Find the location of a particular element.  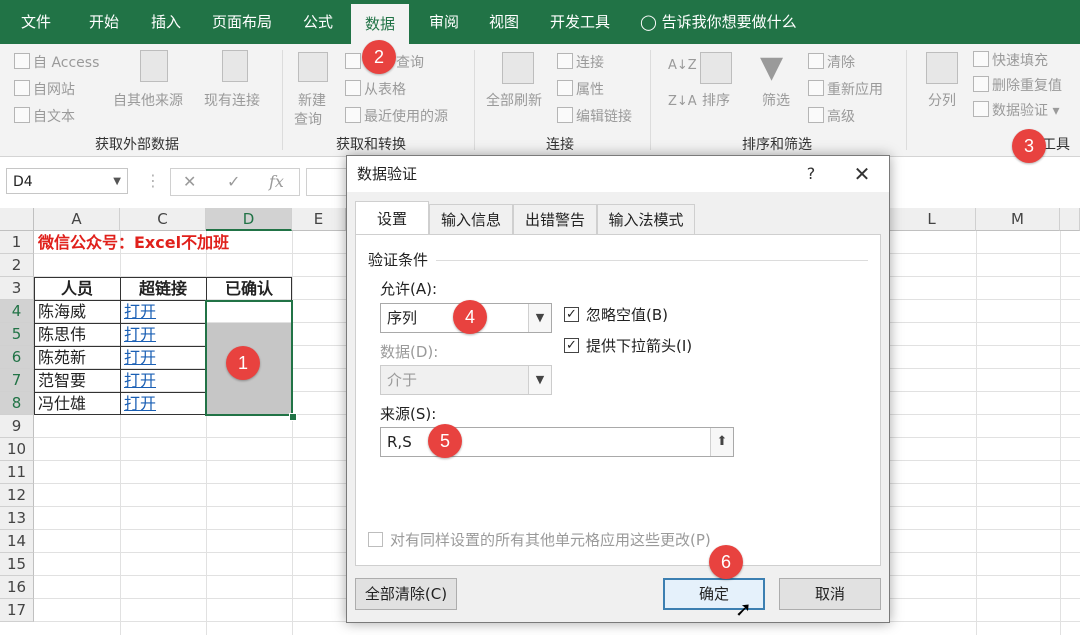

column-header-c: C is located at coordinates (163, 219).